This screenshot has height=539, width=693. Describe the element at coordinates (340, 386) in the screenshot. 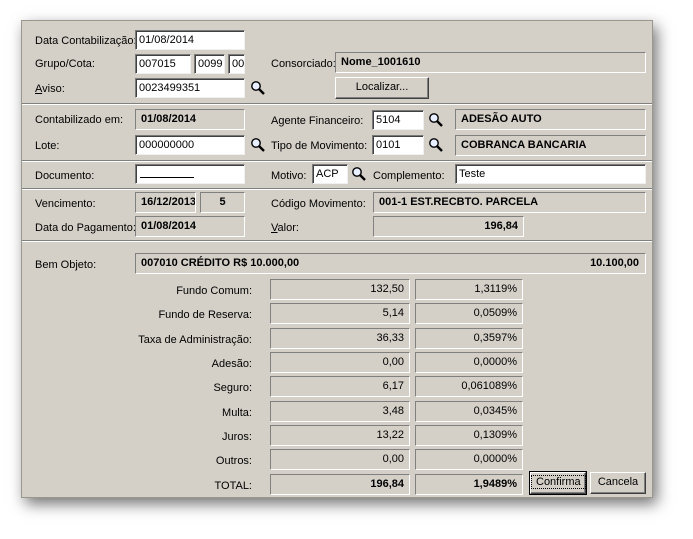

I see `row-value: 6,17` at that location.